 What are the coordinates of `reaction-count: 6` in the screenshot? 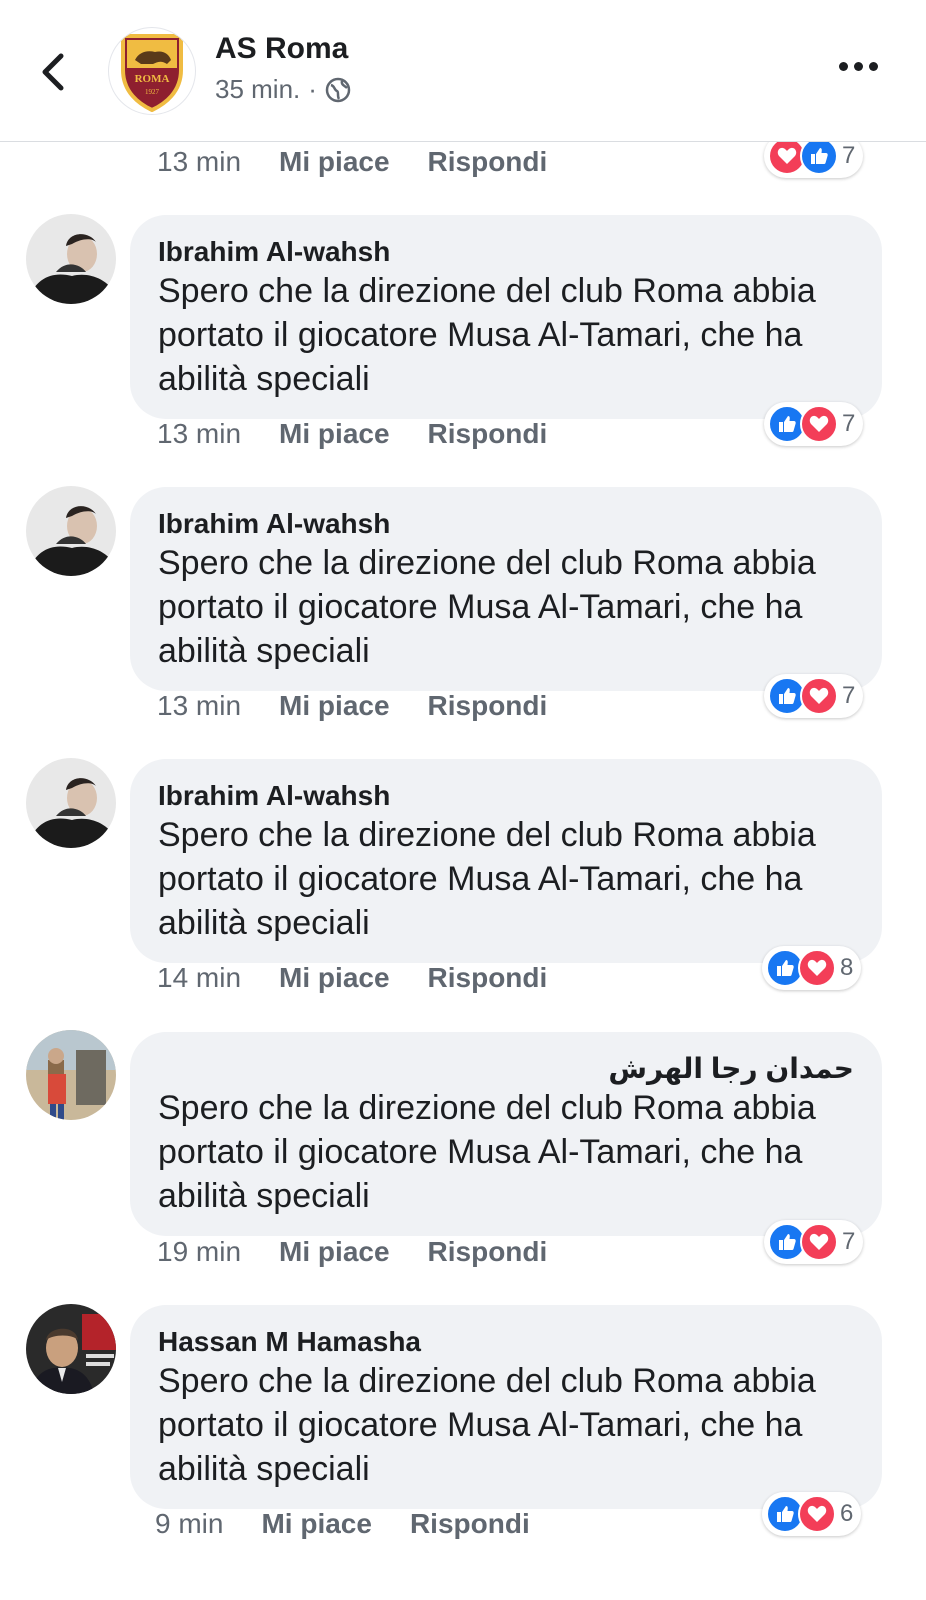 It's located at (847, 1513).